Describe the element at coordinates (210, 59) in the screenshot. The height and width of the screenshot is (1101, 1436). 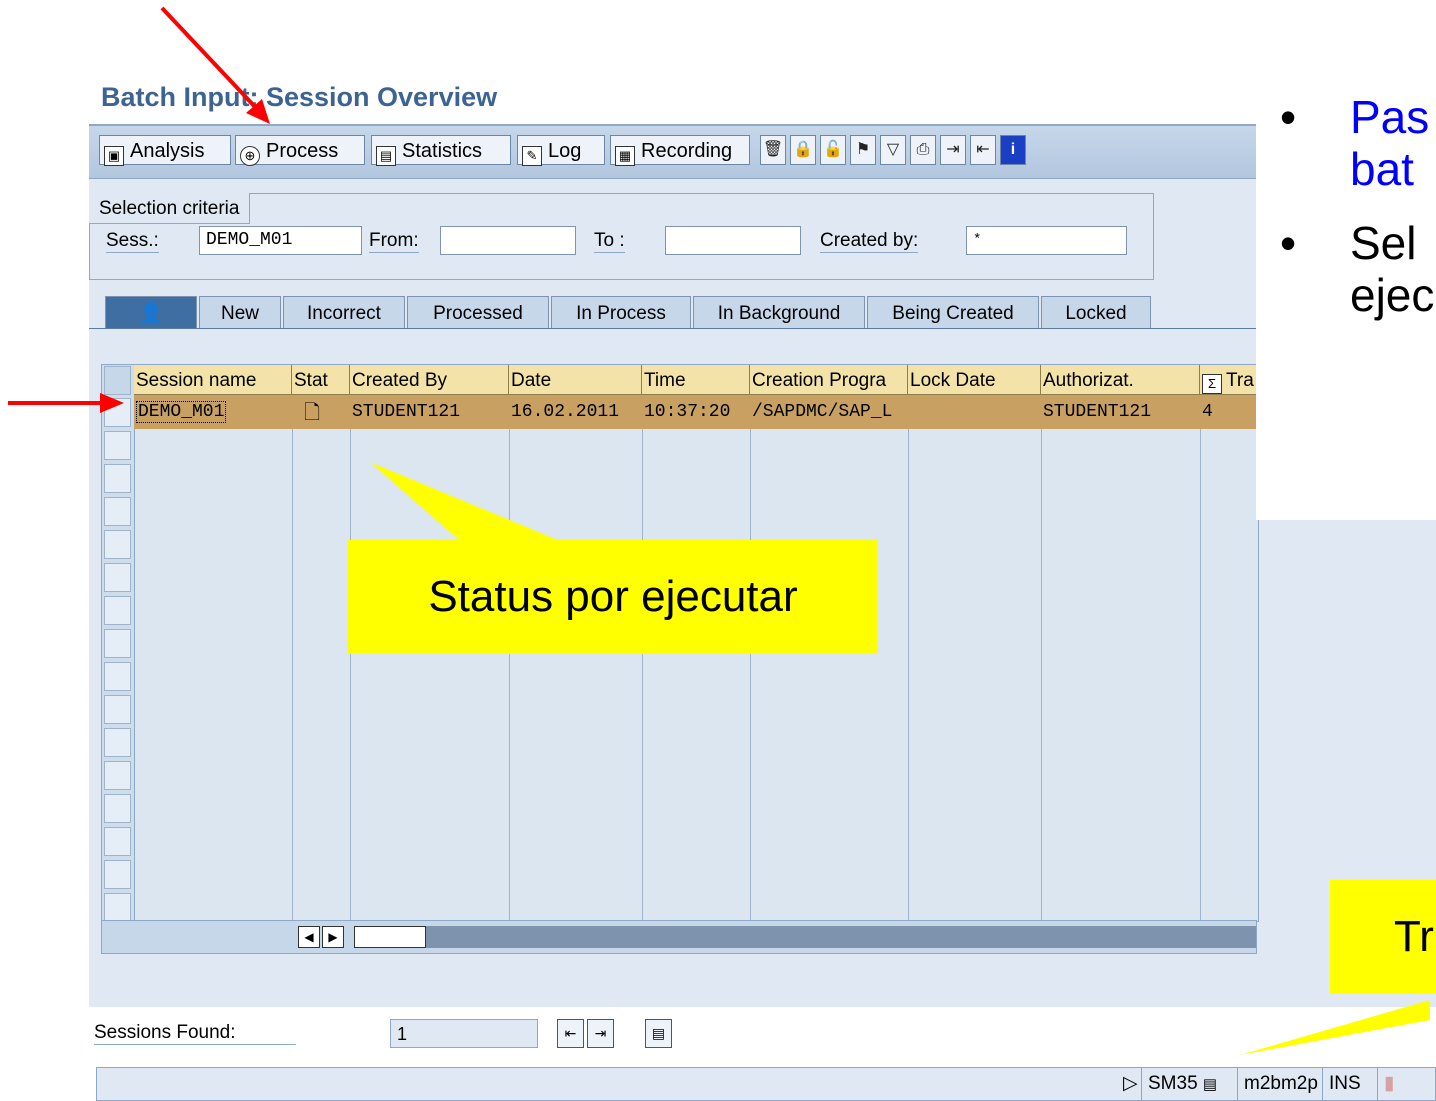
I see `arrow-to-process-icon` at that location.